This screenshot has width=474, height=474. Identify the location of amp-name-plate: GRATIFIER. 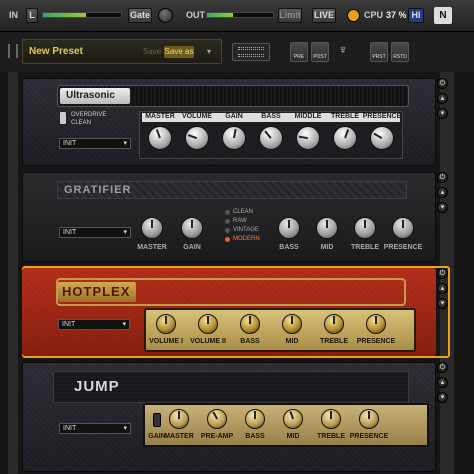
(98, 190).